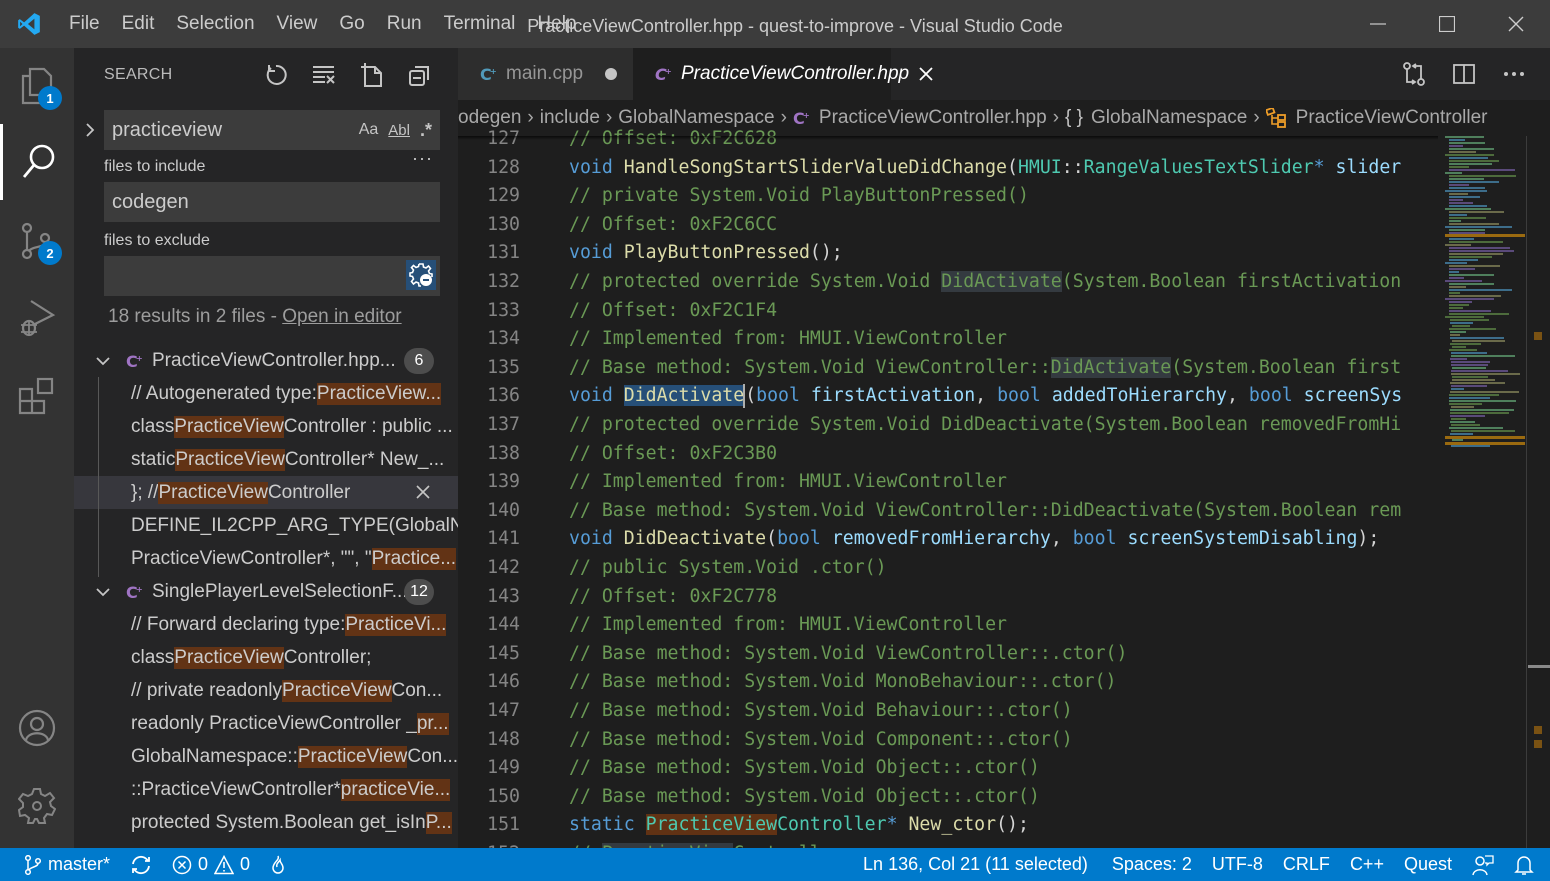 The width and height of the screenshot is (1550, 881). What do you see at coordinates (351, 24) in the screenshot?
I see `menu-go: Go` at bounding box center [351, 24].